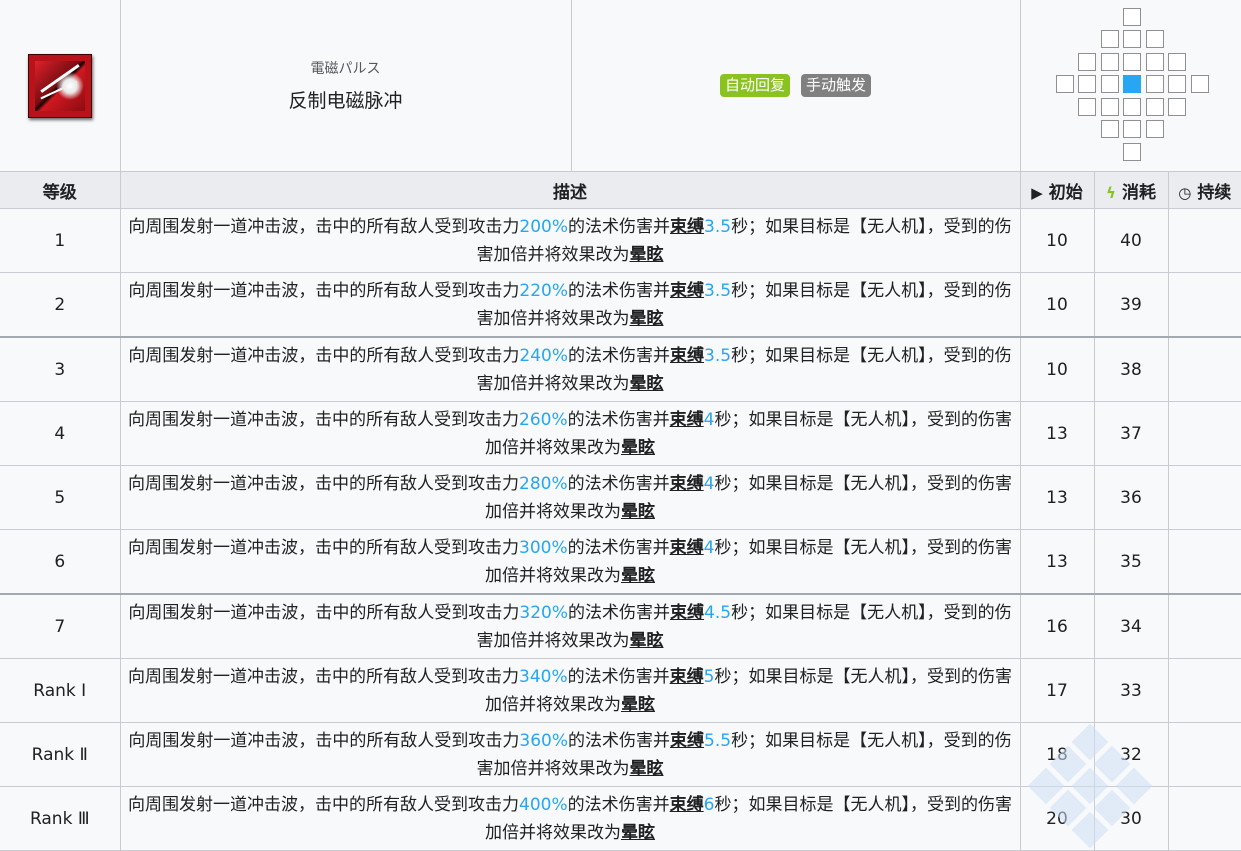 The height and width of the screenshot is (851, 1241). What do you see at coordinates (544, 226) in the screenshot?
I see `damage-value: 200%` at bounding box center [544, 226].